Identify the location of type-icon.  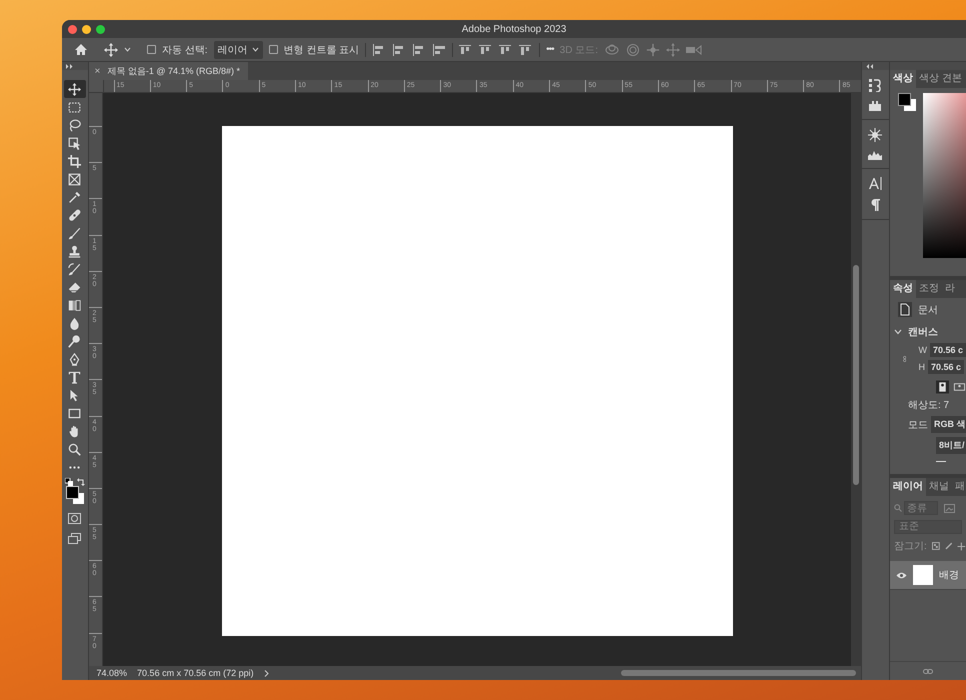
(75, 377).